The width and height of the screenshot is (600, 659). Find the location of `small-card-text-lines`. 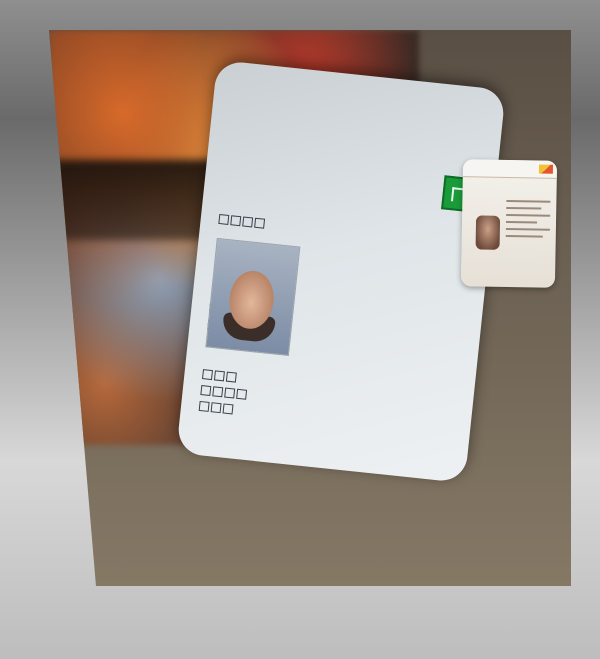

small-card-text-lines is located at coordinates (528, 221).